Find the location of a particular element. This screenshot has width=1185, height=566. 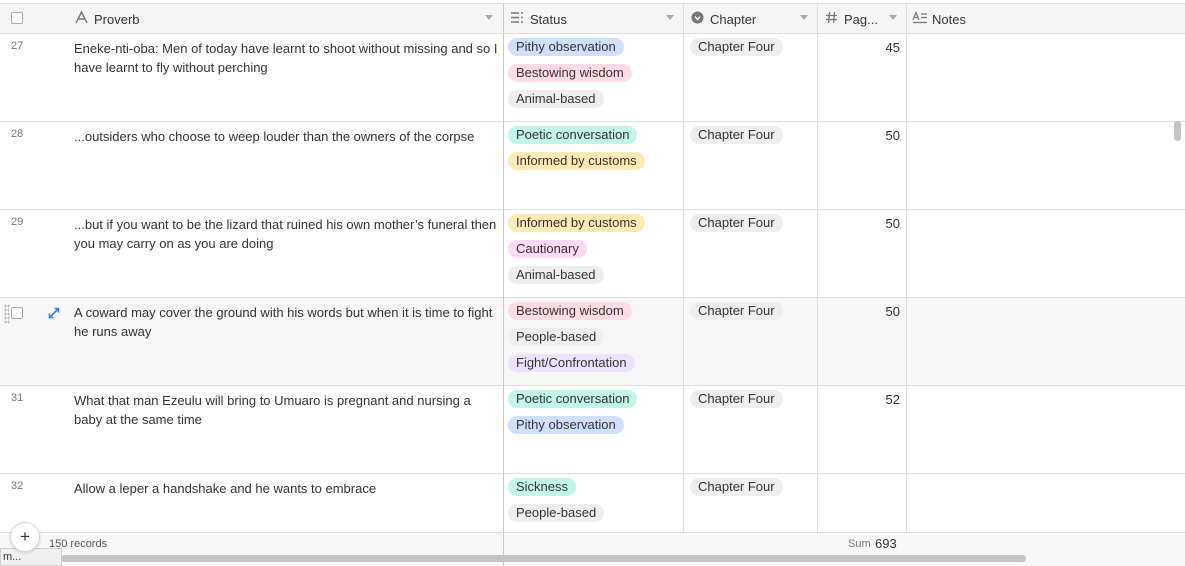

row-checkbox is located at coordinates (17, 313).